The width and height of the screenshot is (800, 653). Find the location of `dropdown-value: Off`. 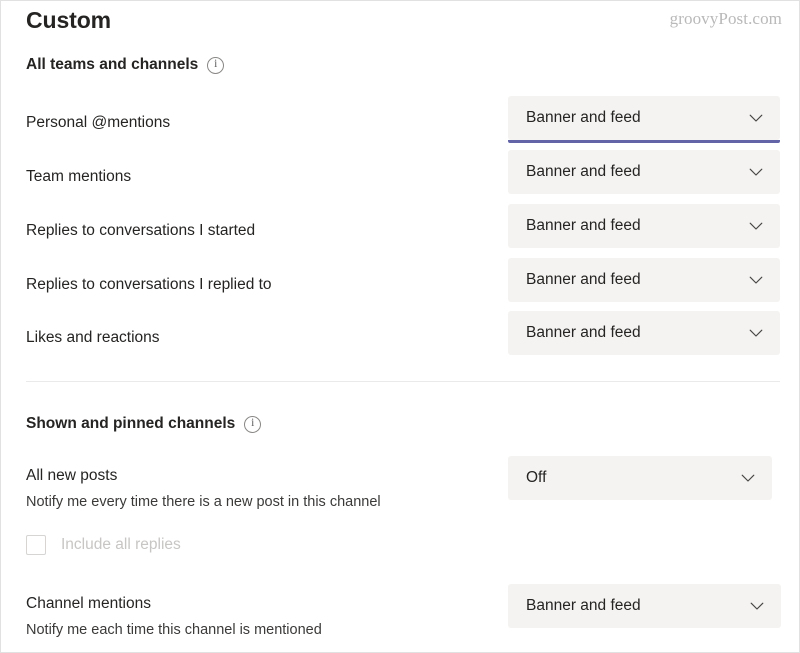

dropdown-value: Off is located at coordinates (536, 477).